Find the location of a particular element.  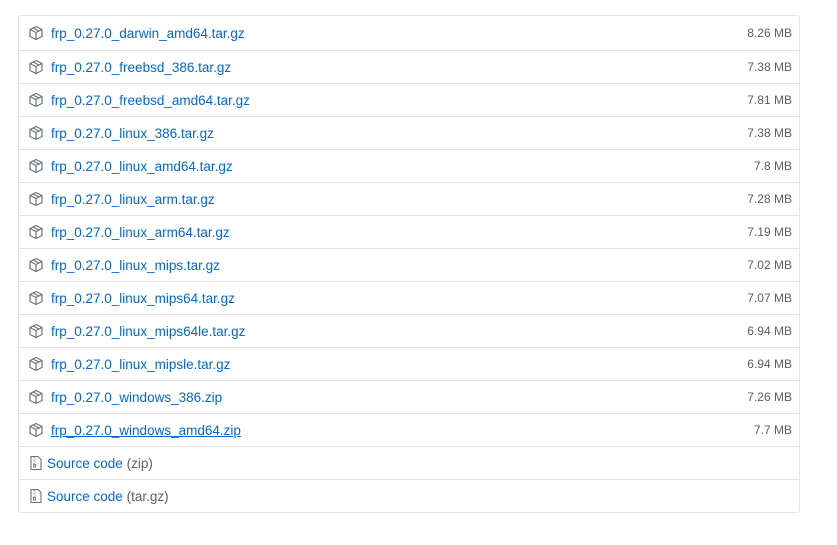

asset-row: frp_0.27.0_linux_mips64le.tar.gz 6.94 MB is located at coordinates (409, 330).